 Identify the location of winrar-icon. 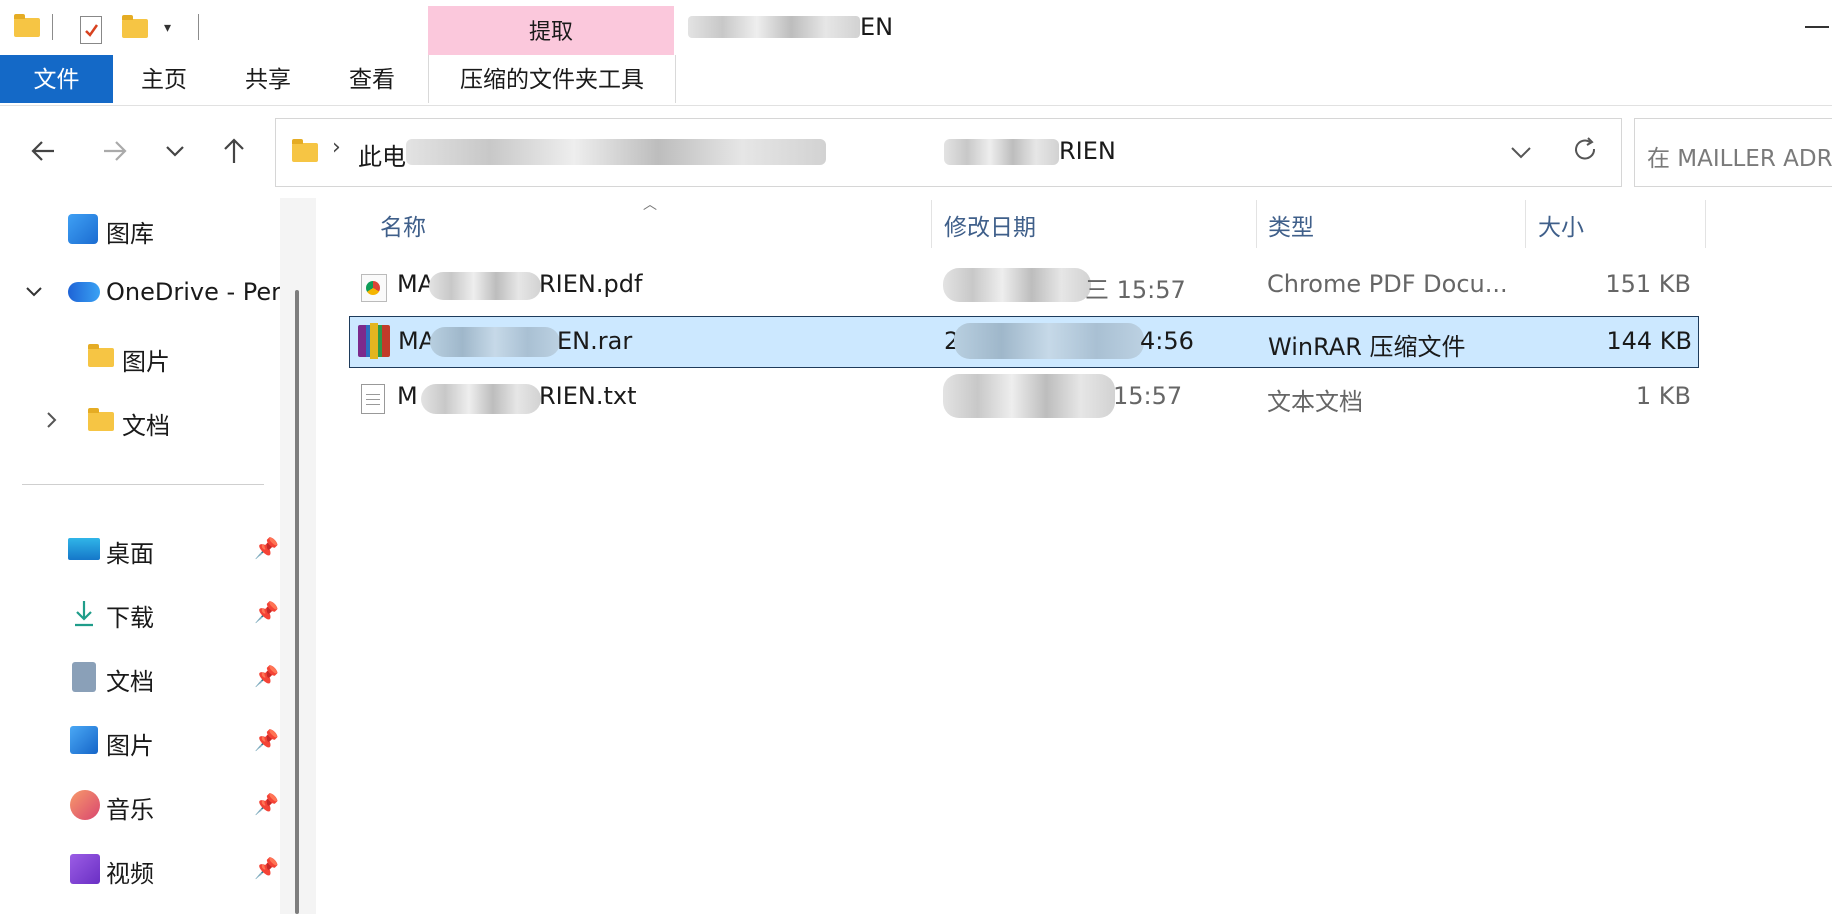
(374, 341).